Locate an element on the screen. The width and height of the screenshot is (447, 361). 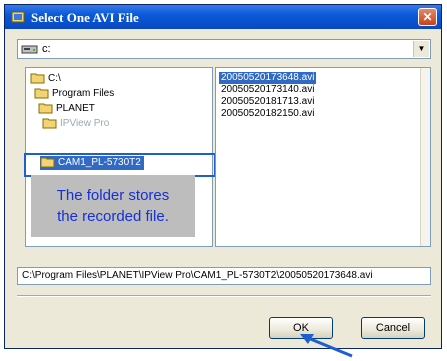
pointer-arrow-icon is located at coordinates (326, 346).